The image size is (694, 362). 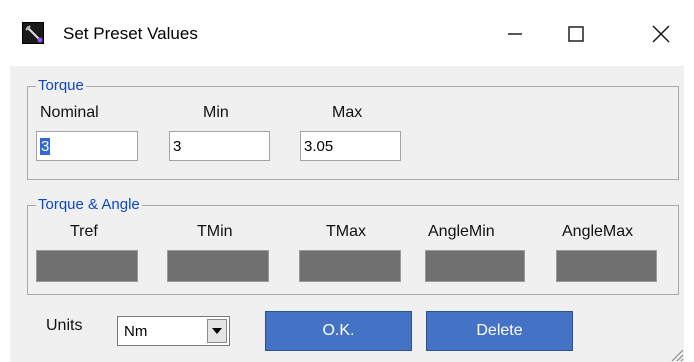 I want to click on anglemin-field, so click(x=475, y=266).